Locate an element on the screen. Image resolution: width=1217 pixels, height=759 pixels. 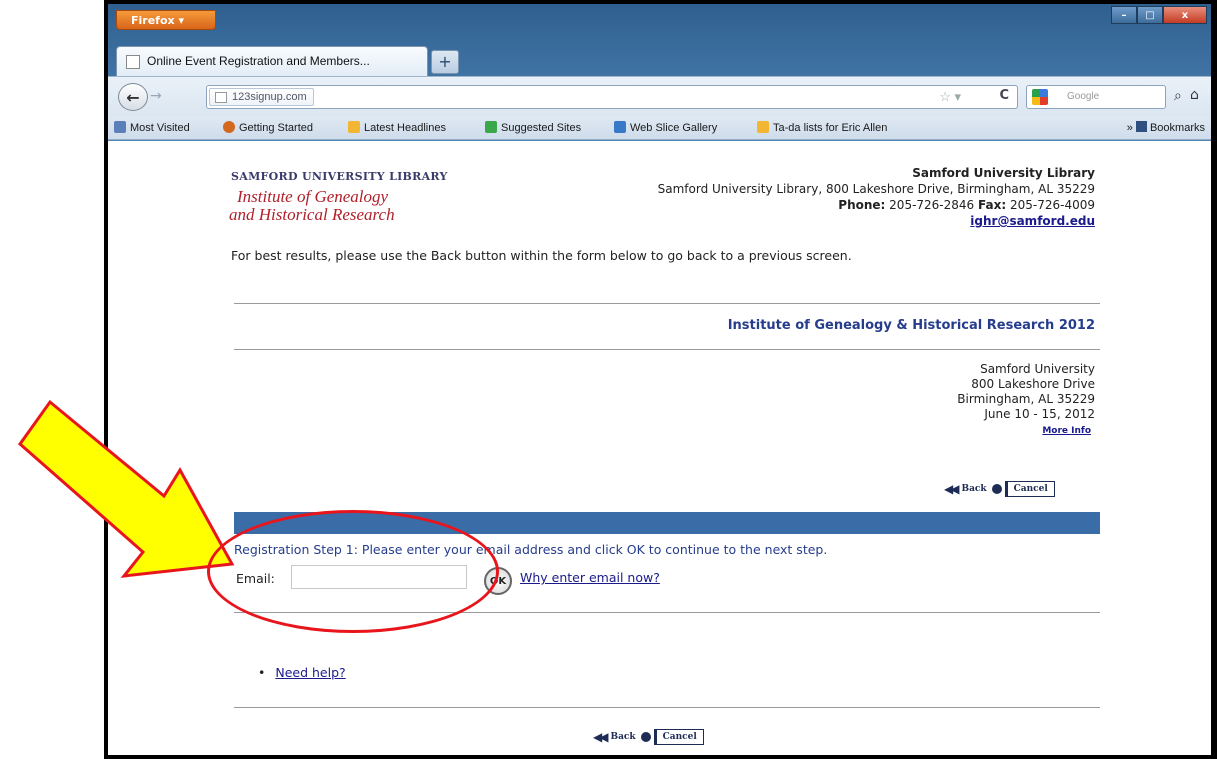
firefox-menu-label: Firefox is located at coordinates (153, 20).